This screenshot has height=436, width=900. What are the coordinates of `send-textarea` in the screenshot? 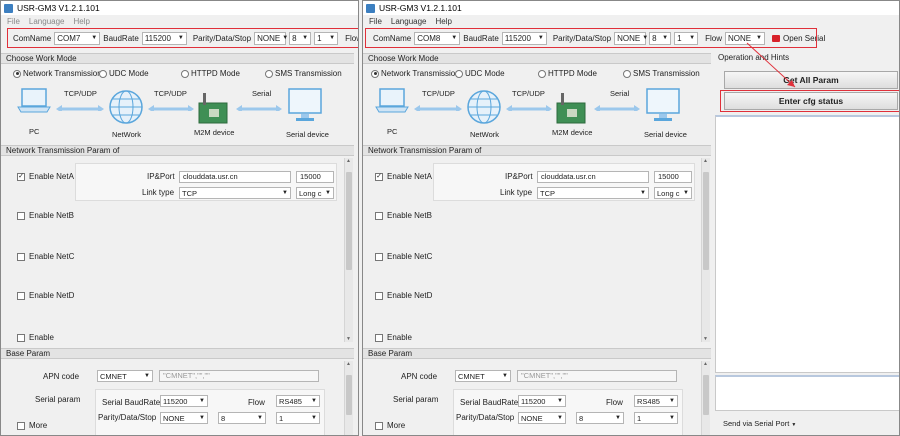 It's located at (807, 393).